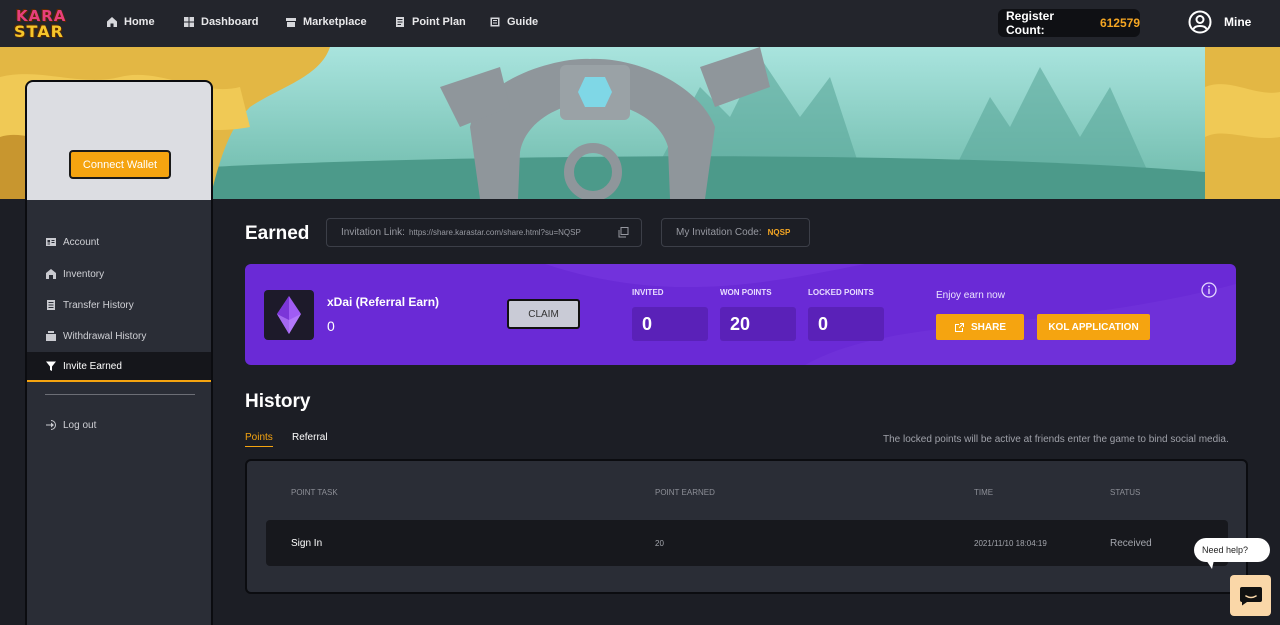 Image resolution: width=1280 pixels, height=625 pixels. I want to click on user-menu: Mine, so click(1219, 22).